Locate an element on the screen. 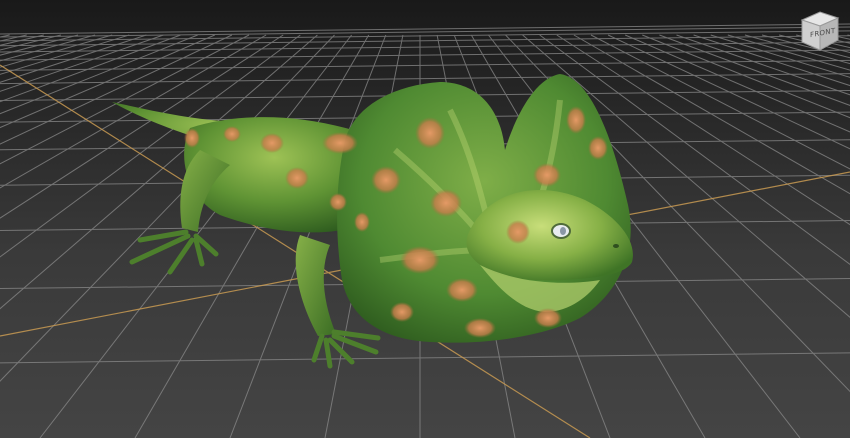 The width and height of the screenshot is (850, 438). lizard-nostril is located at coordinates (616, 246).